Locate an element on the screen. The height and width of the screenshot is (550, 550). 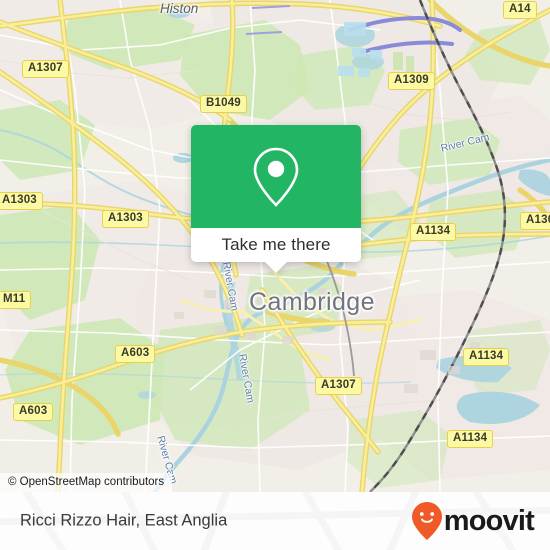
town-label-histon: Histon is located at coordinates (179, 8).